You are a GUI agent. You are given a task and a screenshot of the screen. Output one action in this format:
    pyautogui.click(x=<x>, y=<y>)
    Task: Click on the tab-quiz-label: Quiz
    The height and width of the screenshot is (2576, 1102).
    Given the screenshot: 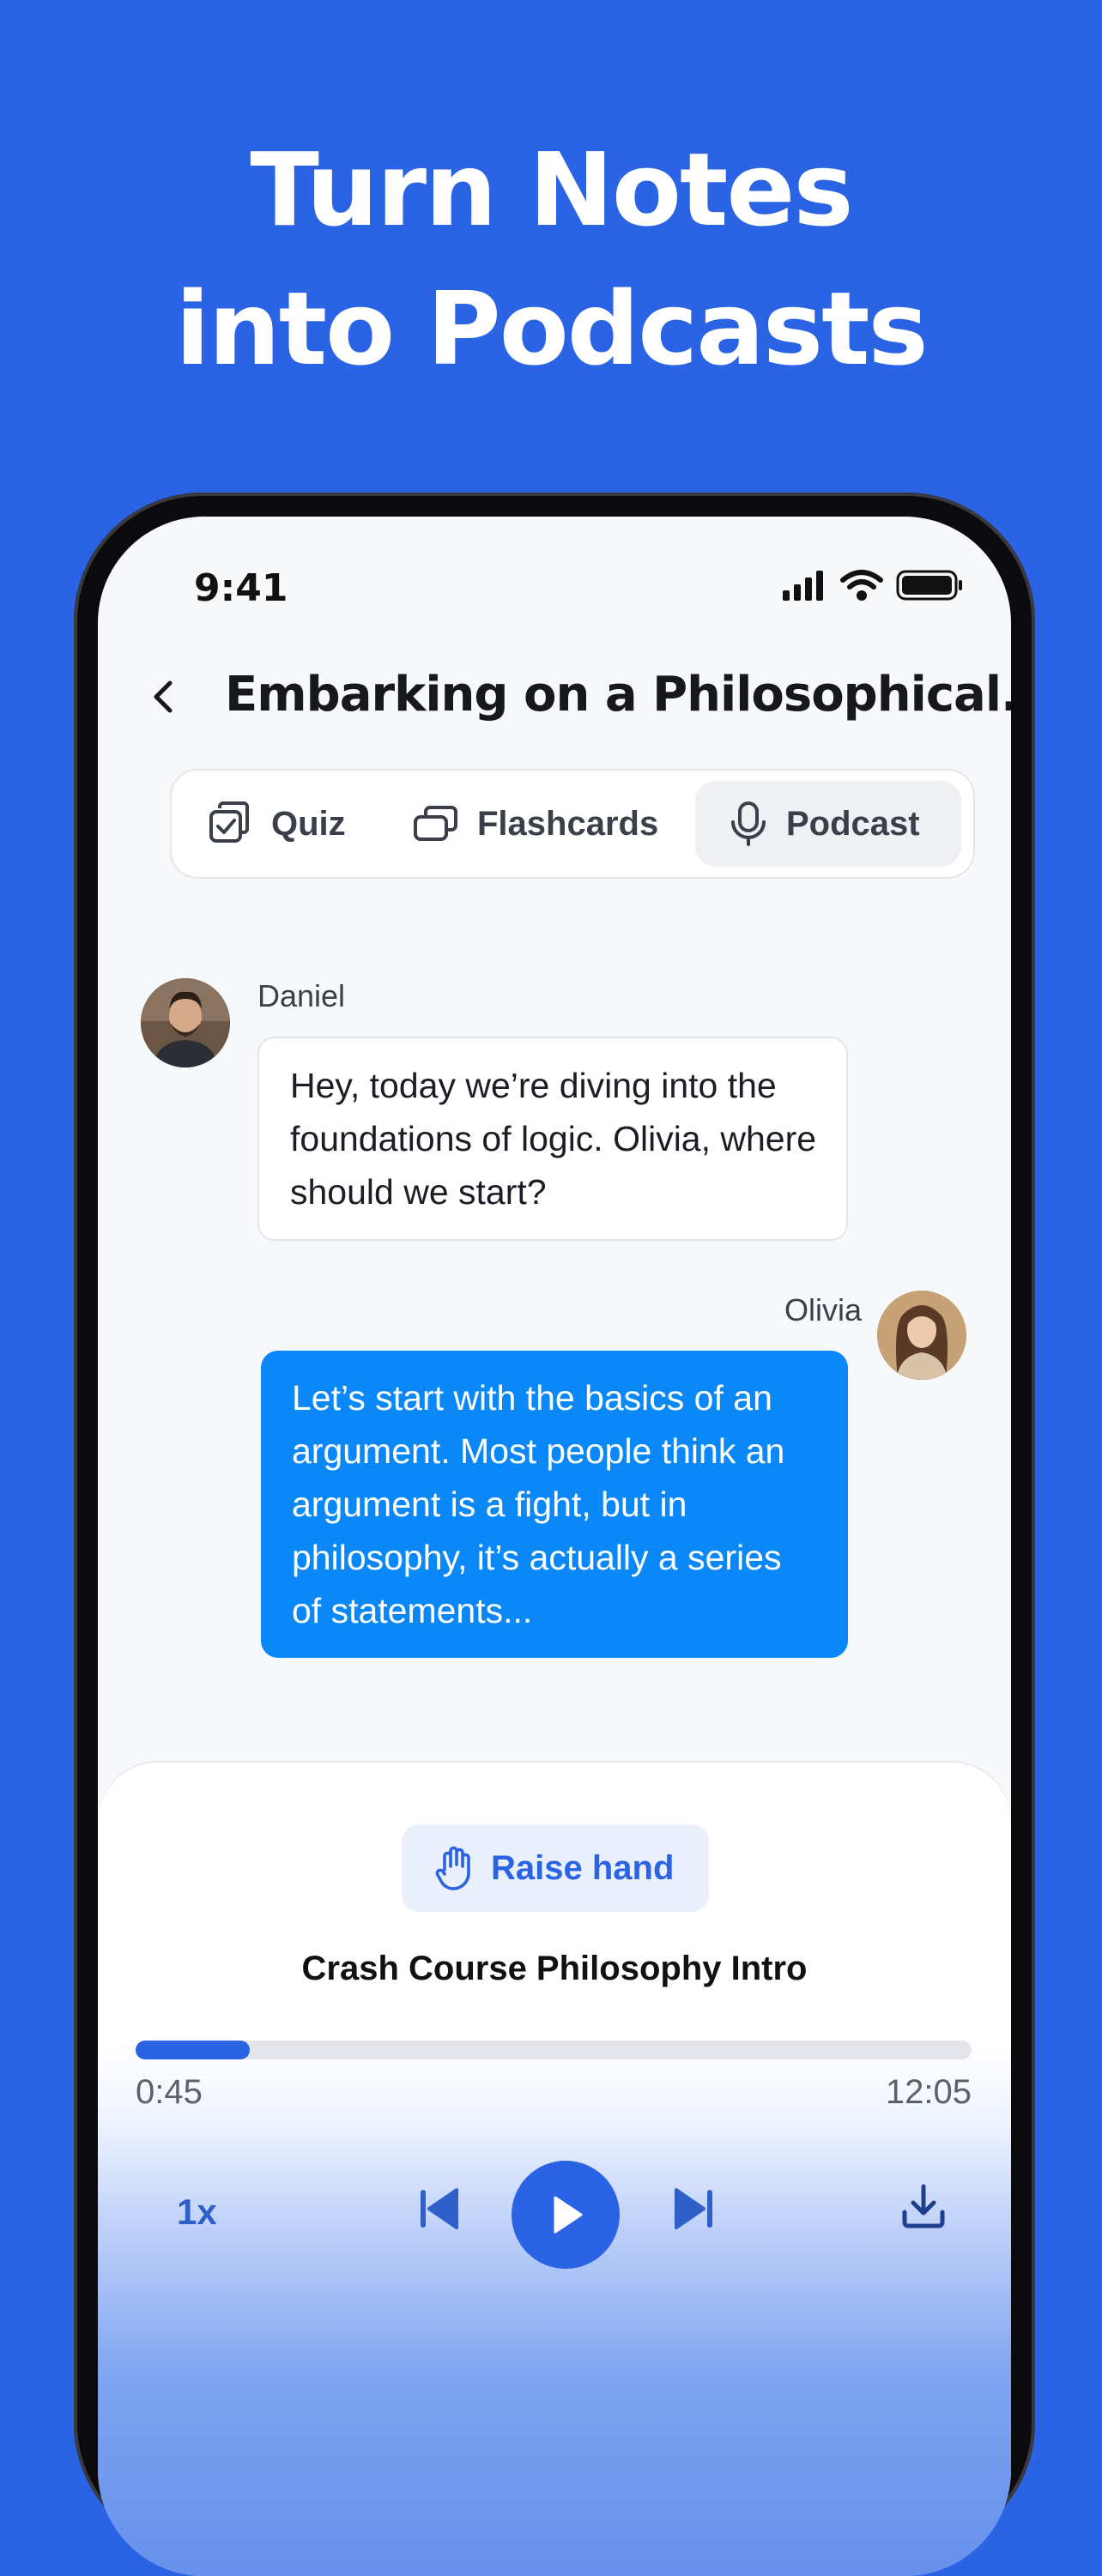 What is the action you would take?
    pyautogui.click(x=309, y=823)
    